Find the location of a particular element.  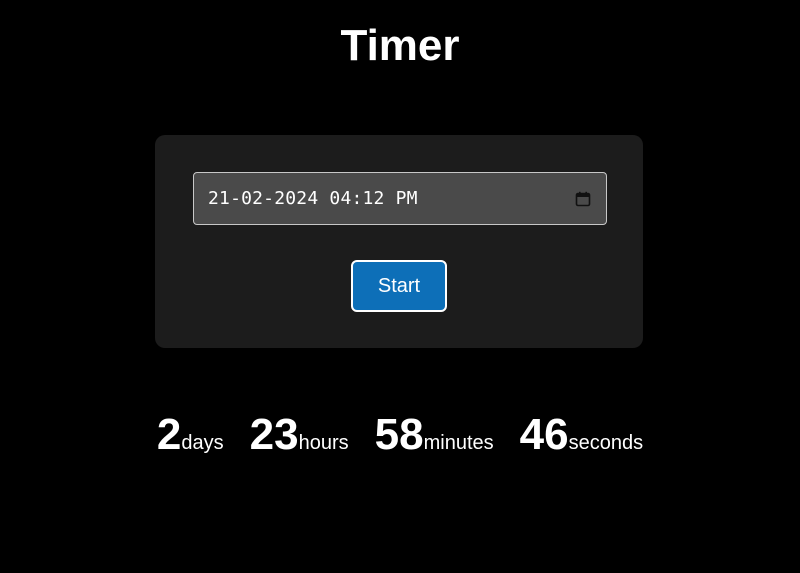

countdown-days: 2 days is located at coordinates (190, 435).